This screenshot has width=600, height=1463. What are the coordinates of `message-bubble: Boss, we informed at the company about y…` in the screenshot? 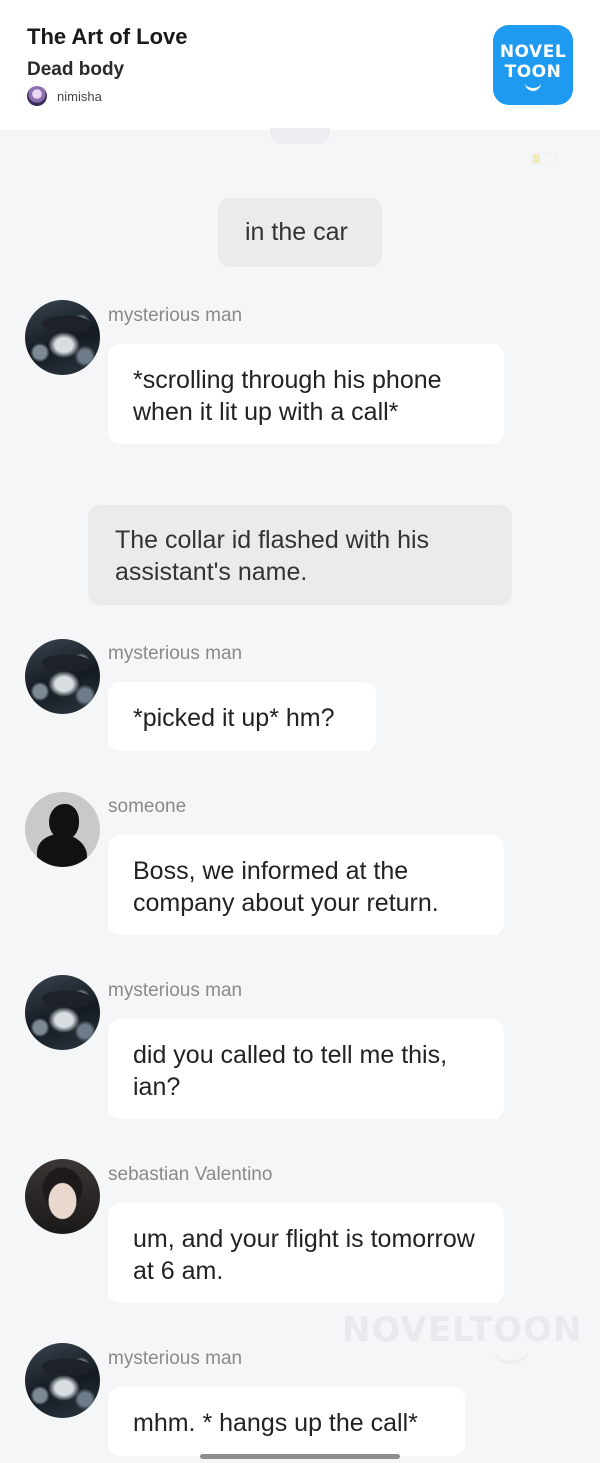 It's located at (306, 885).